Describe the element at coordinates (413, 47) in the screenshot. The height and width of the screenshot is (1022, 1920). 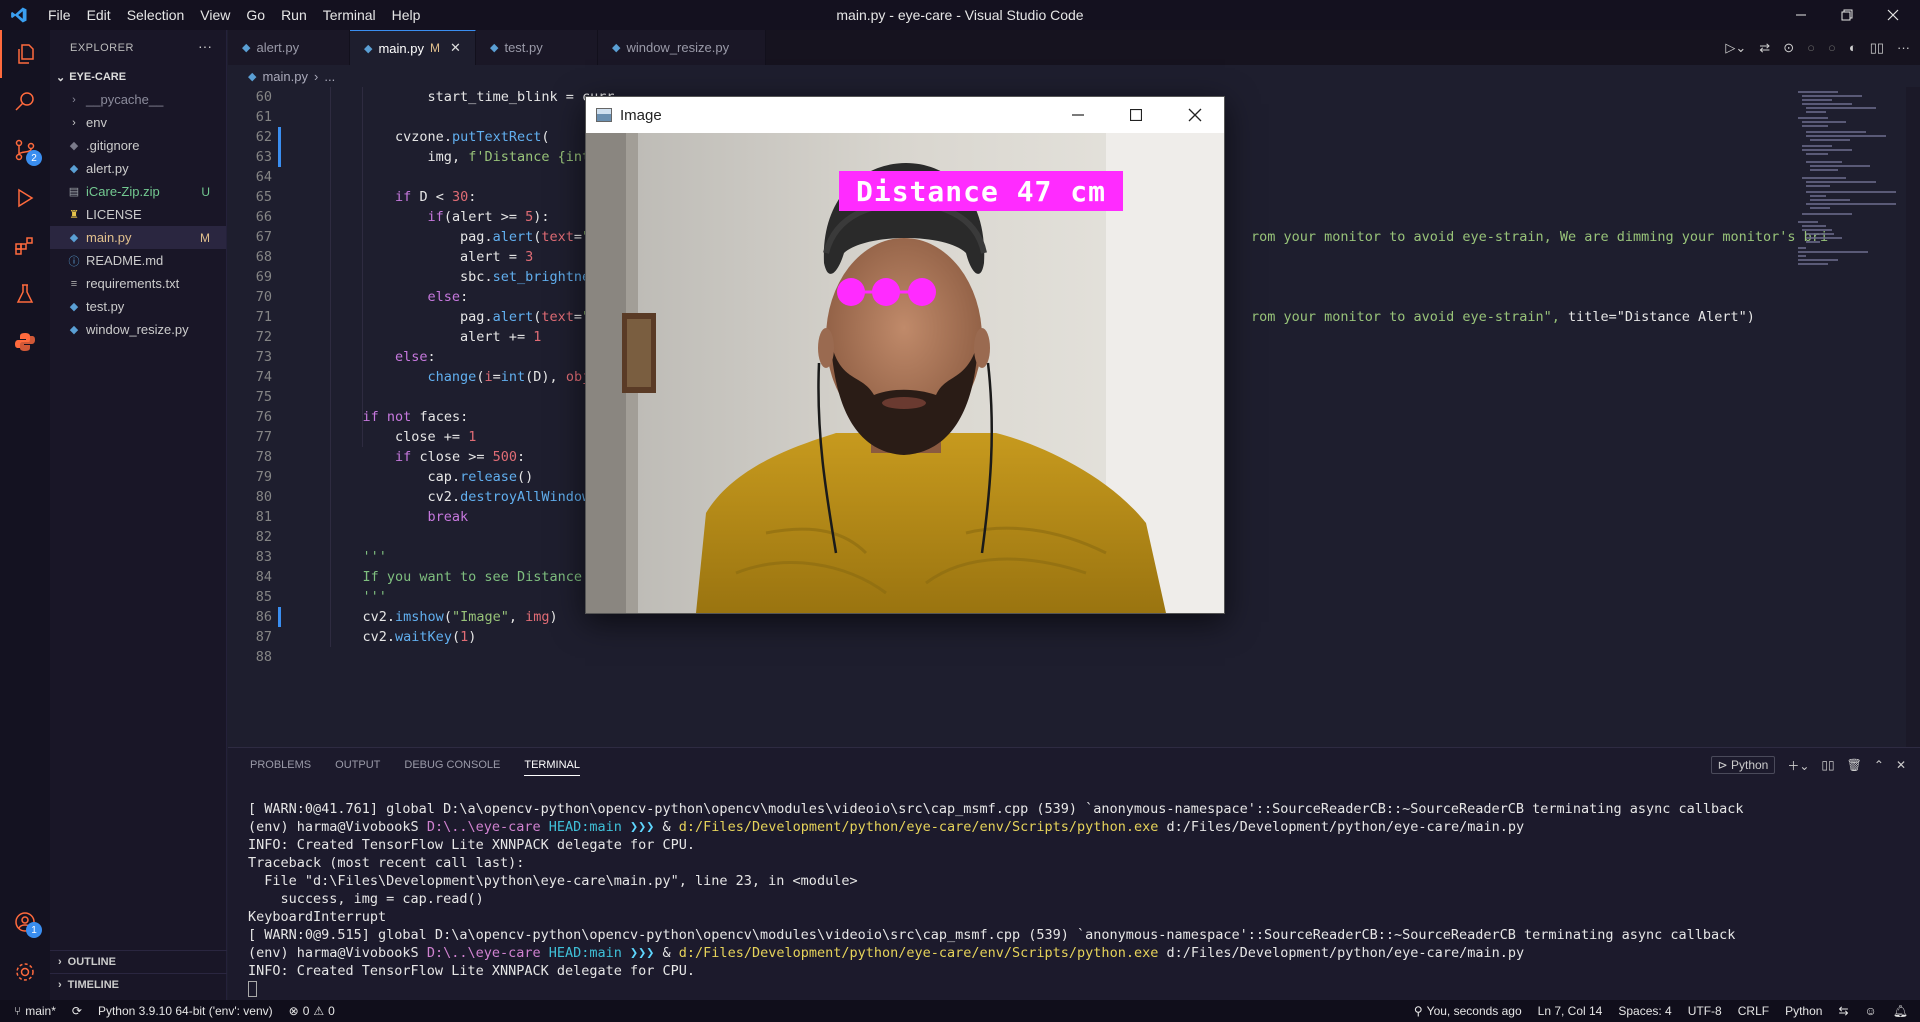
I see `tab-main-py: ◆ main.py M ✕` at that location.